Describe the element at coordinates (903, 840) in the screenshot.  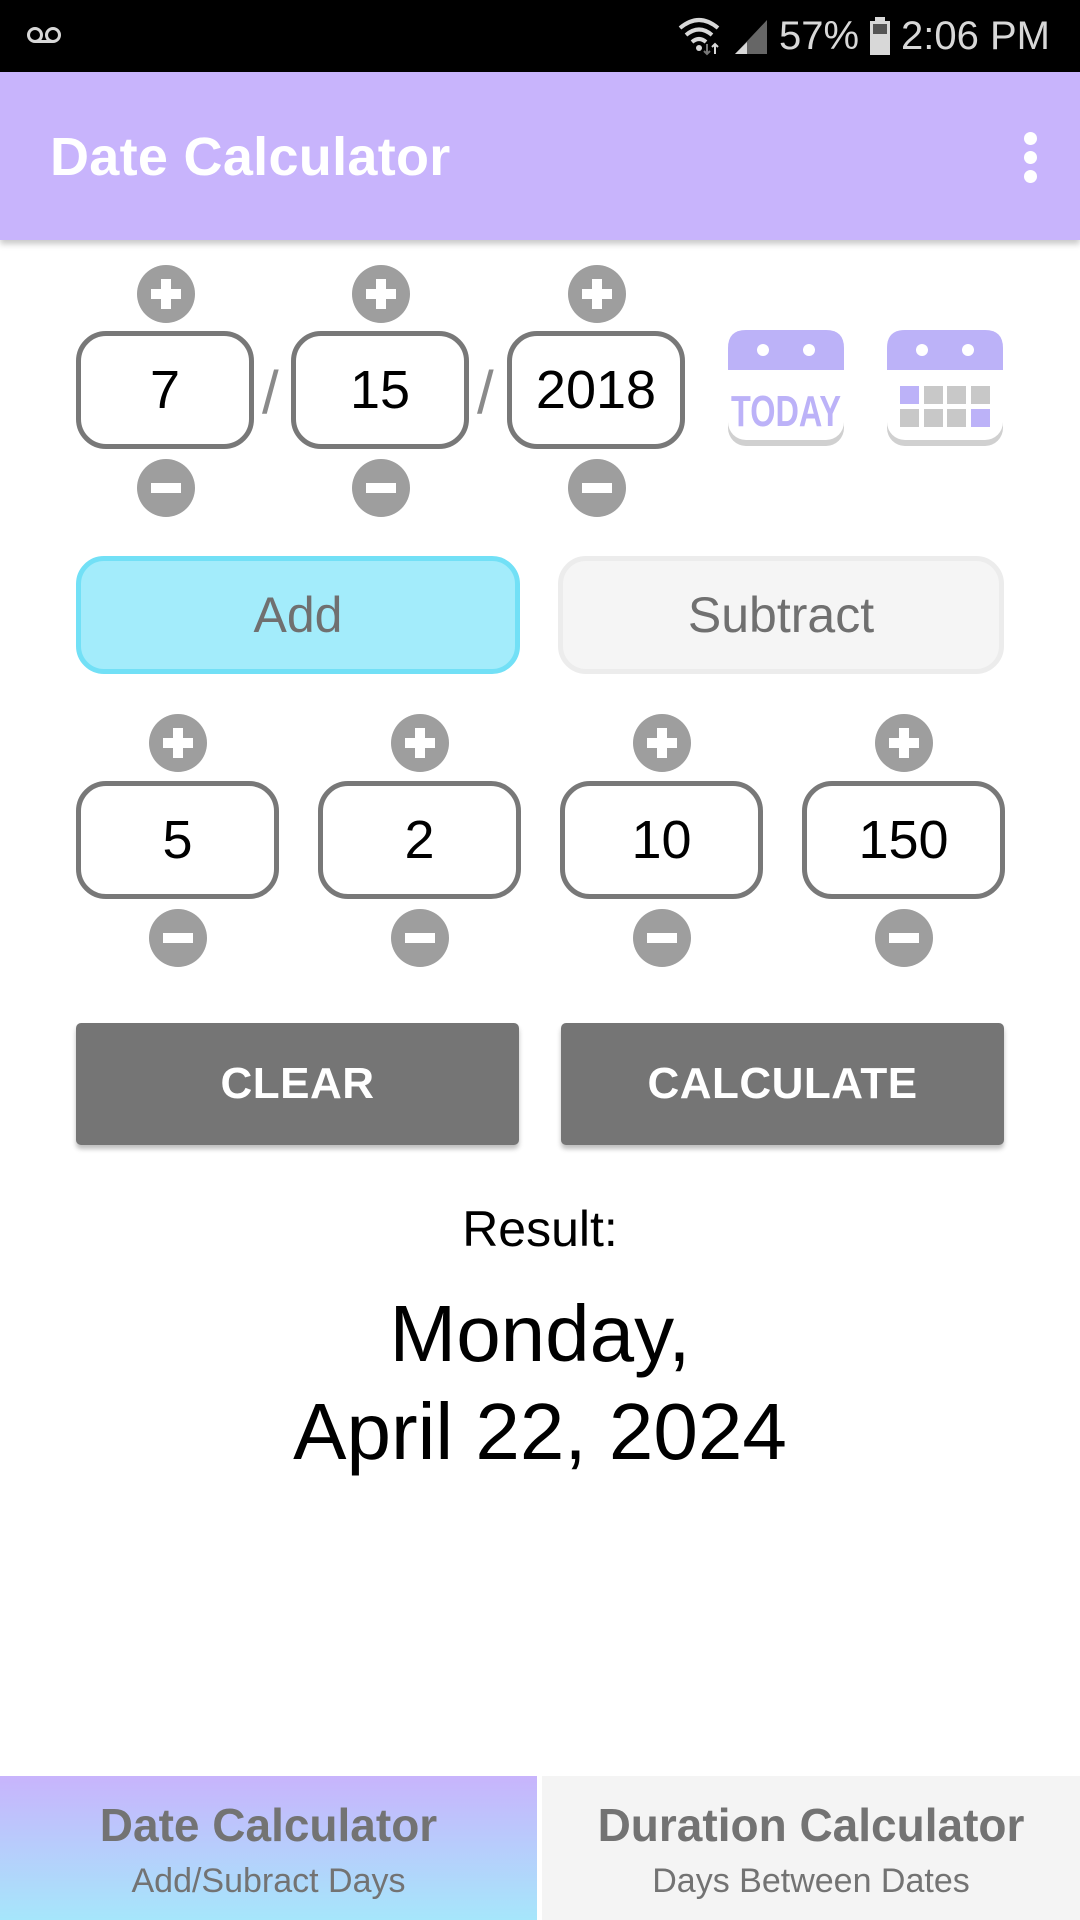
I see `offset-input: 150` at that location.